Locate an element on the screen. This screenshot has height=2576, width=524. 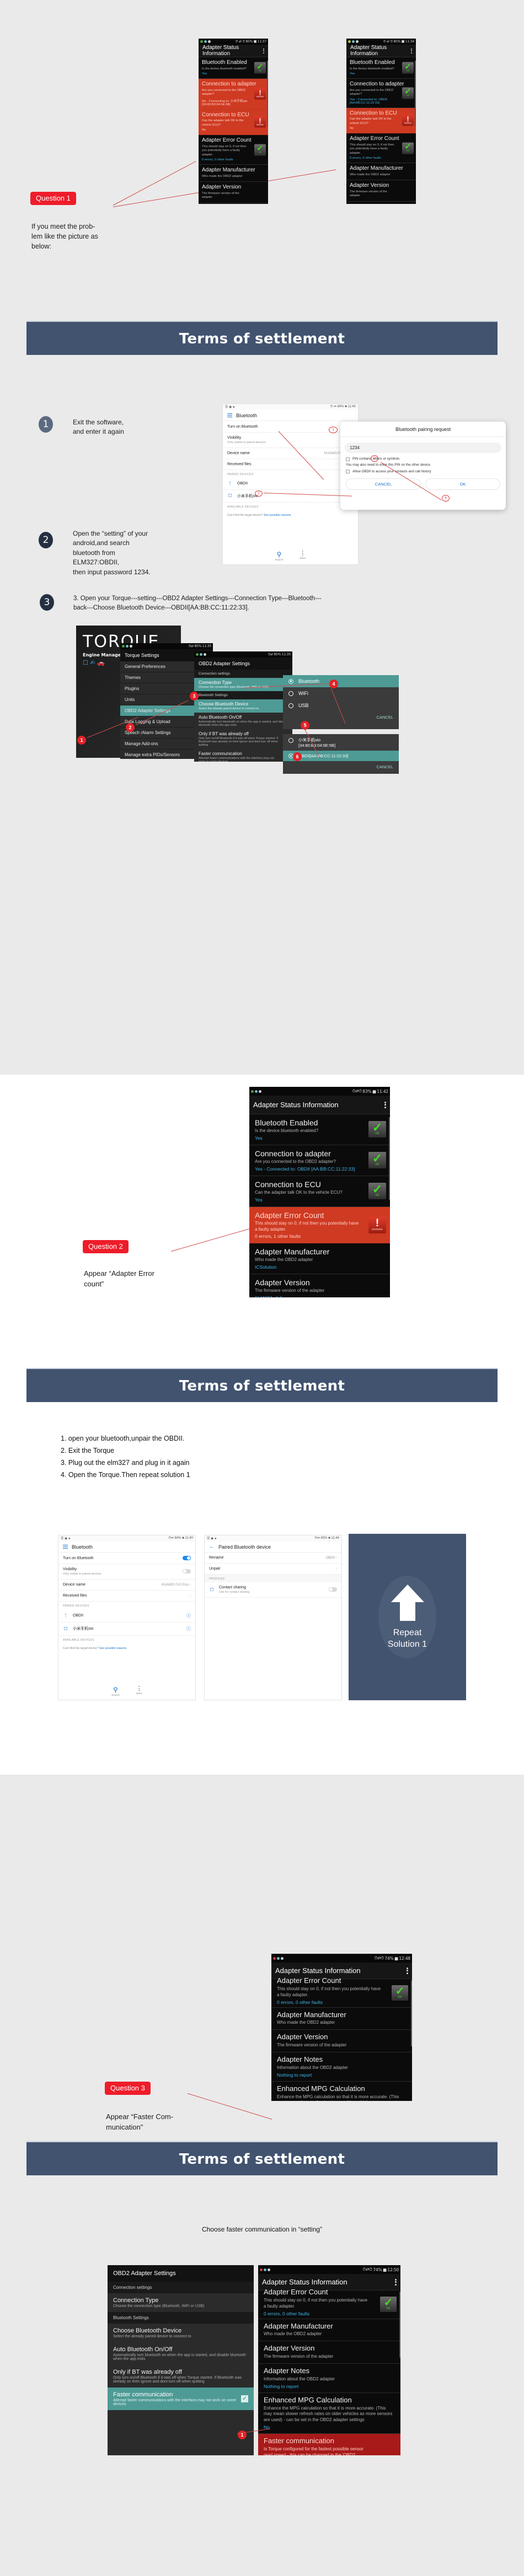
question-2-body: Appear “Adapter Error count” is located at coordinates (161, 1279).